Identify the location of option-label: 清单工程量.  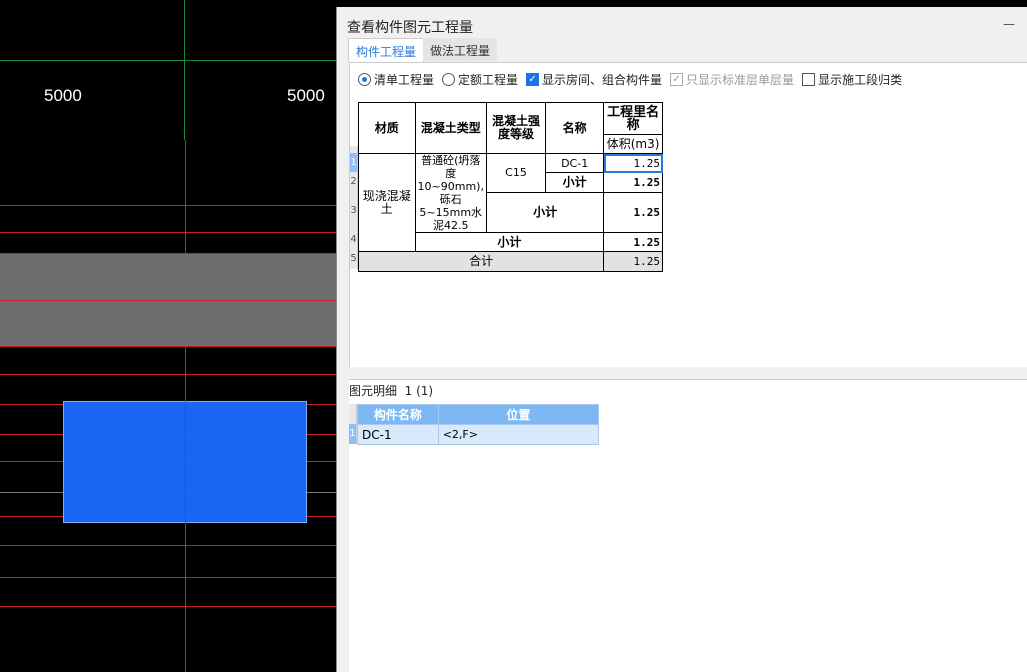
(404, 80).